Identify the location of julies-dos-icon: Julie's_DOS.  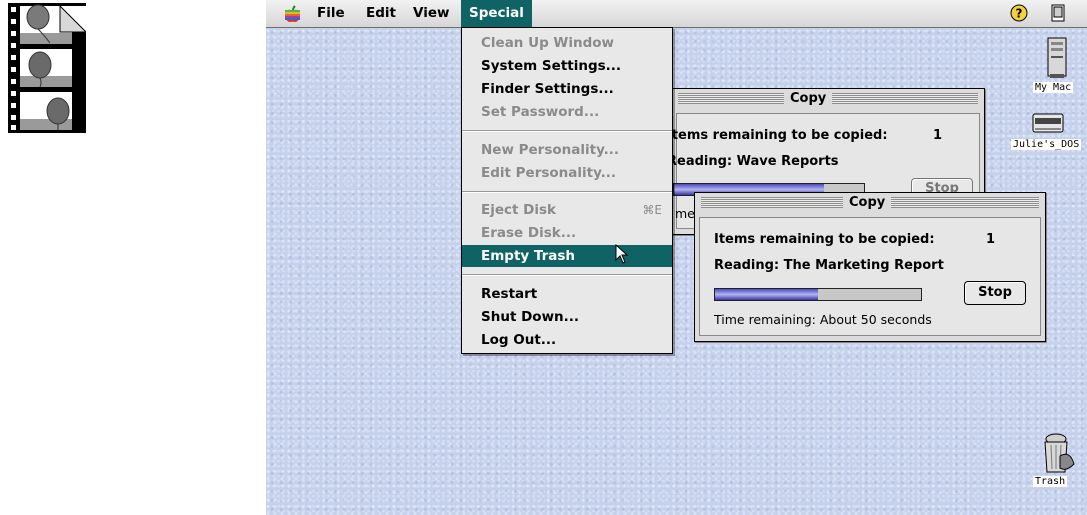
(1049, 132).